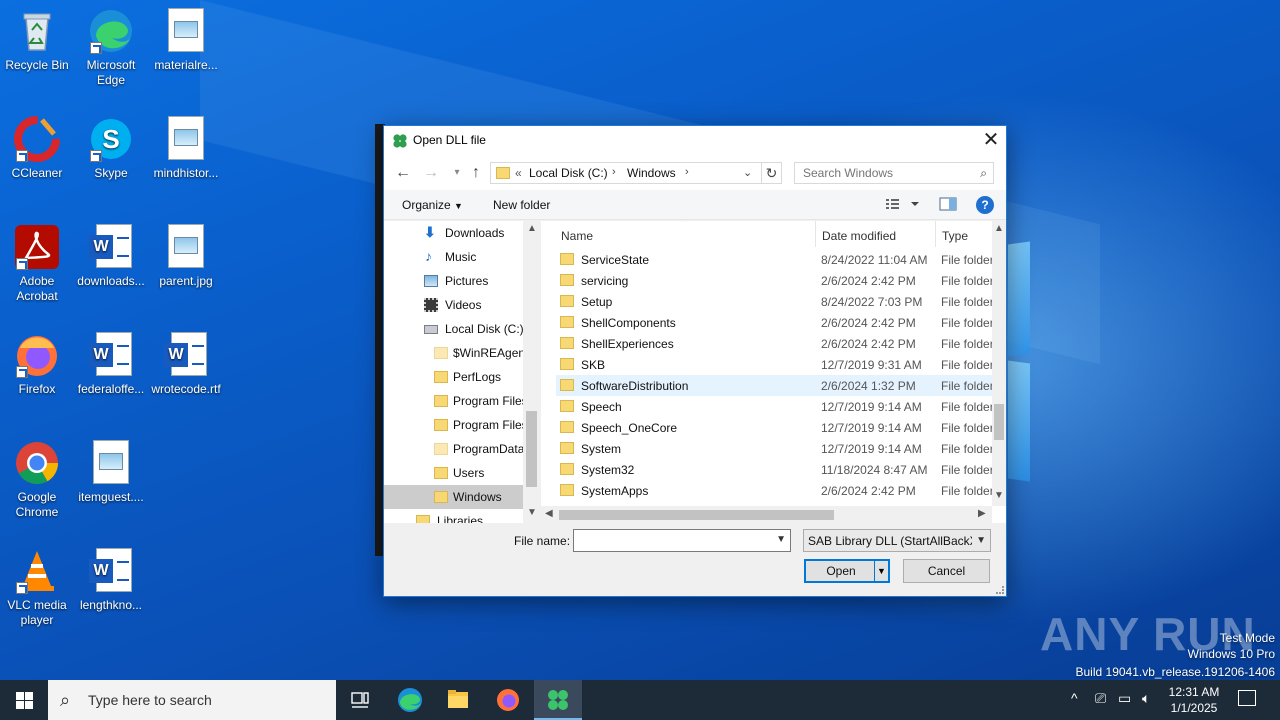  What do you see at coordinates (38, 588) in the screenshot?
I see `desktop-icon-vlc: VLC media player` at bounding box center [38, 588].